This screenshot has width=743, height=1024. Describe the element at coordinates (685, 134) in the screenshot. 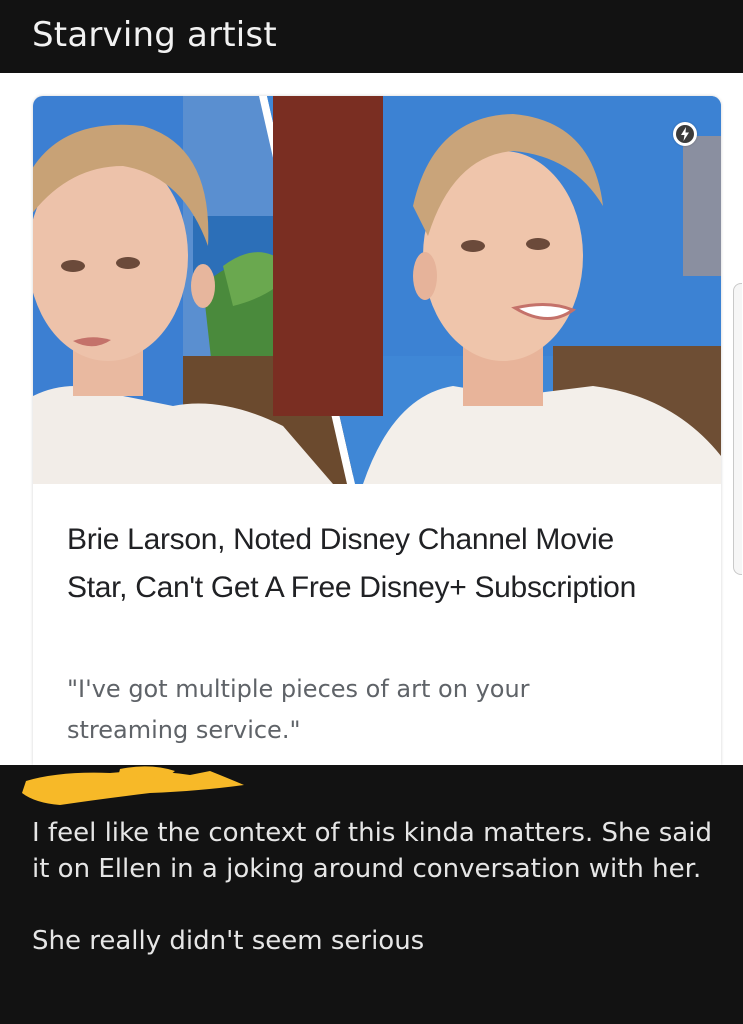

I see `lightning-bolt-icon` at that location.